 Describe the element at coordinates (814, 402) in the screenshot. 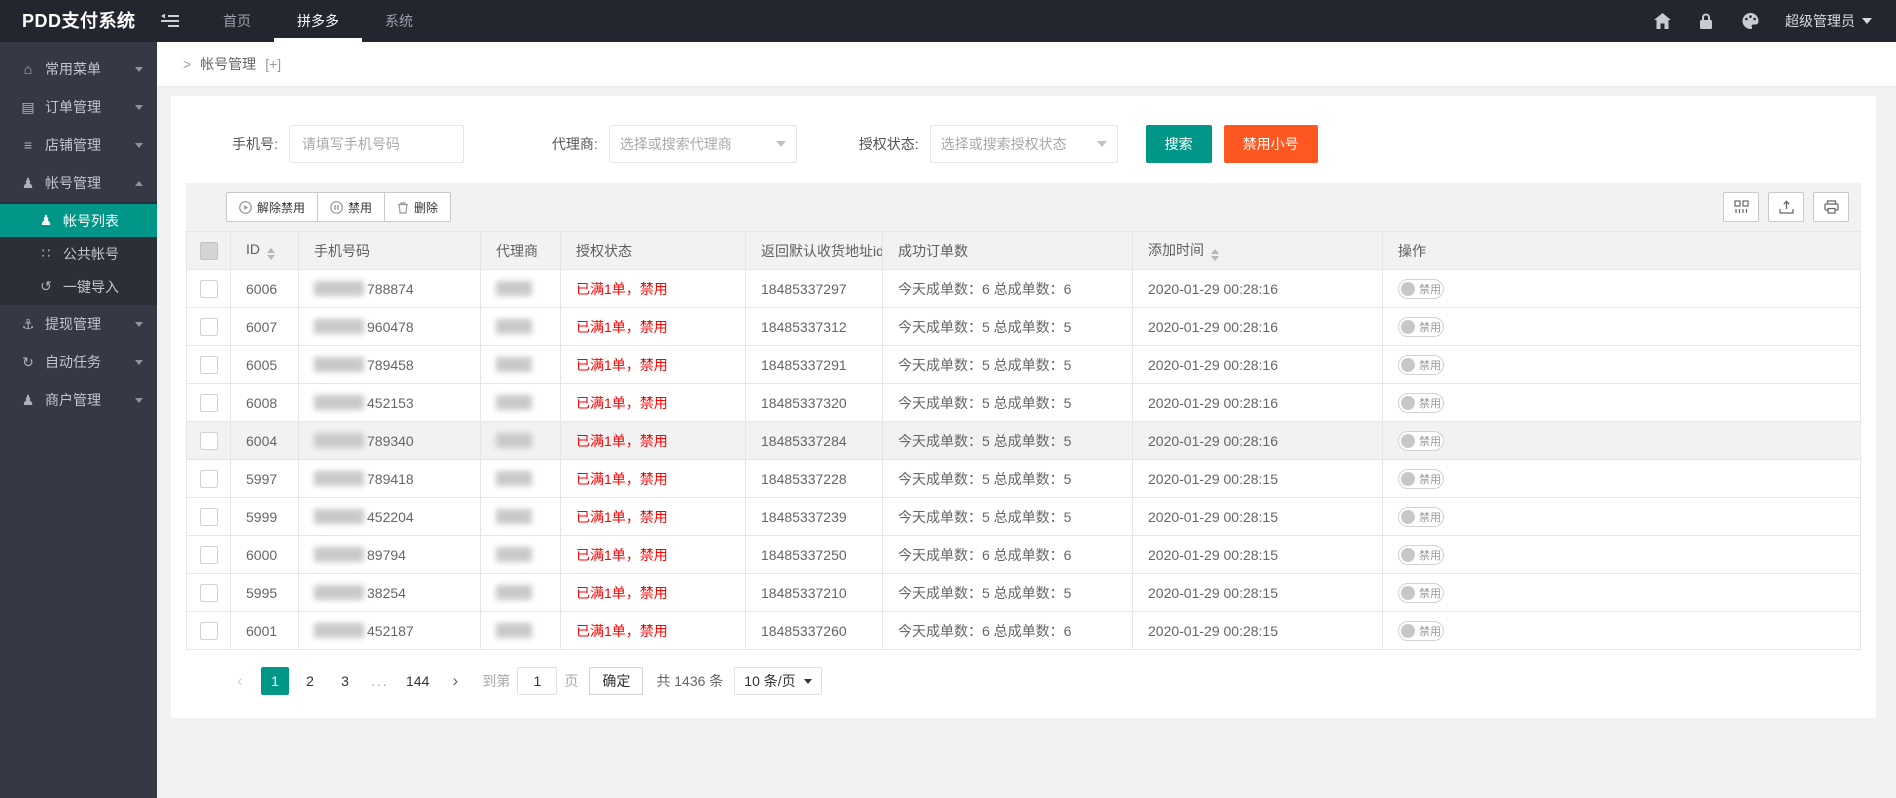

I see `cell-address-id: 18485337320` at that location.